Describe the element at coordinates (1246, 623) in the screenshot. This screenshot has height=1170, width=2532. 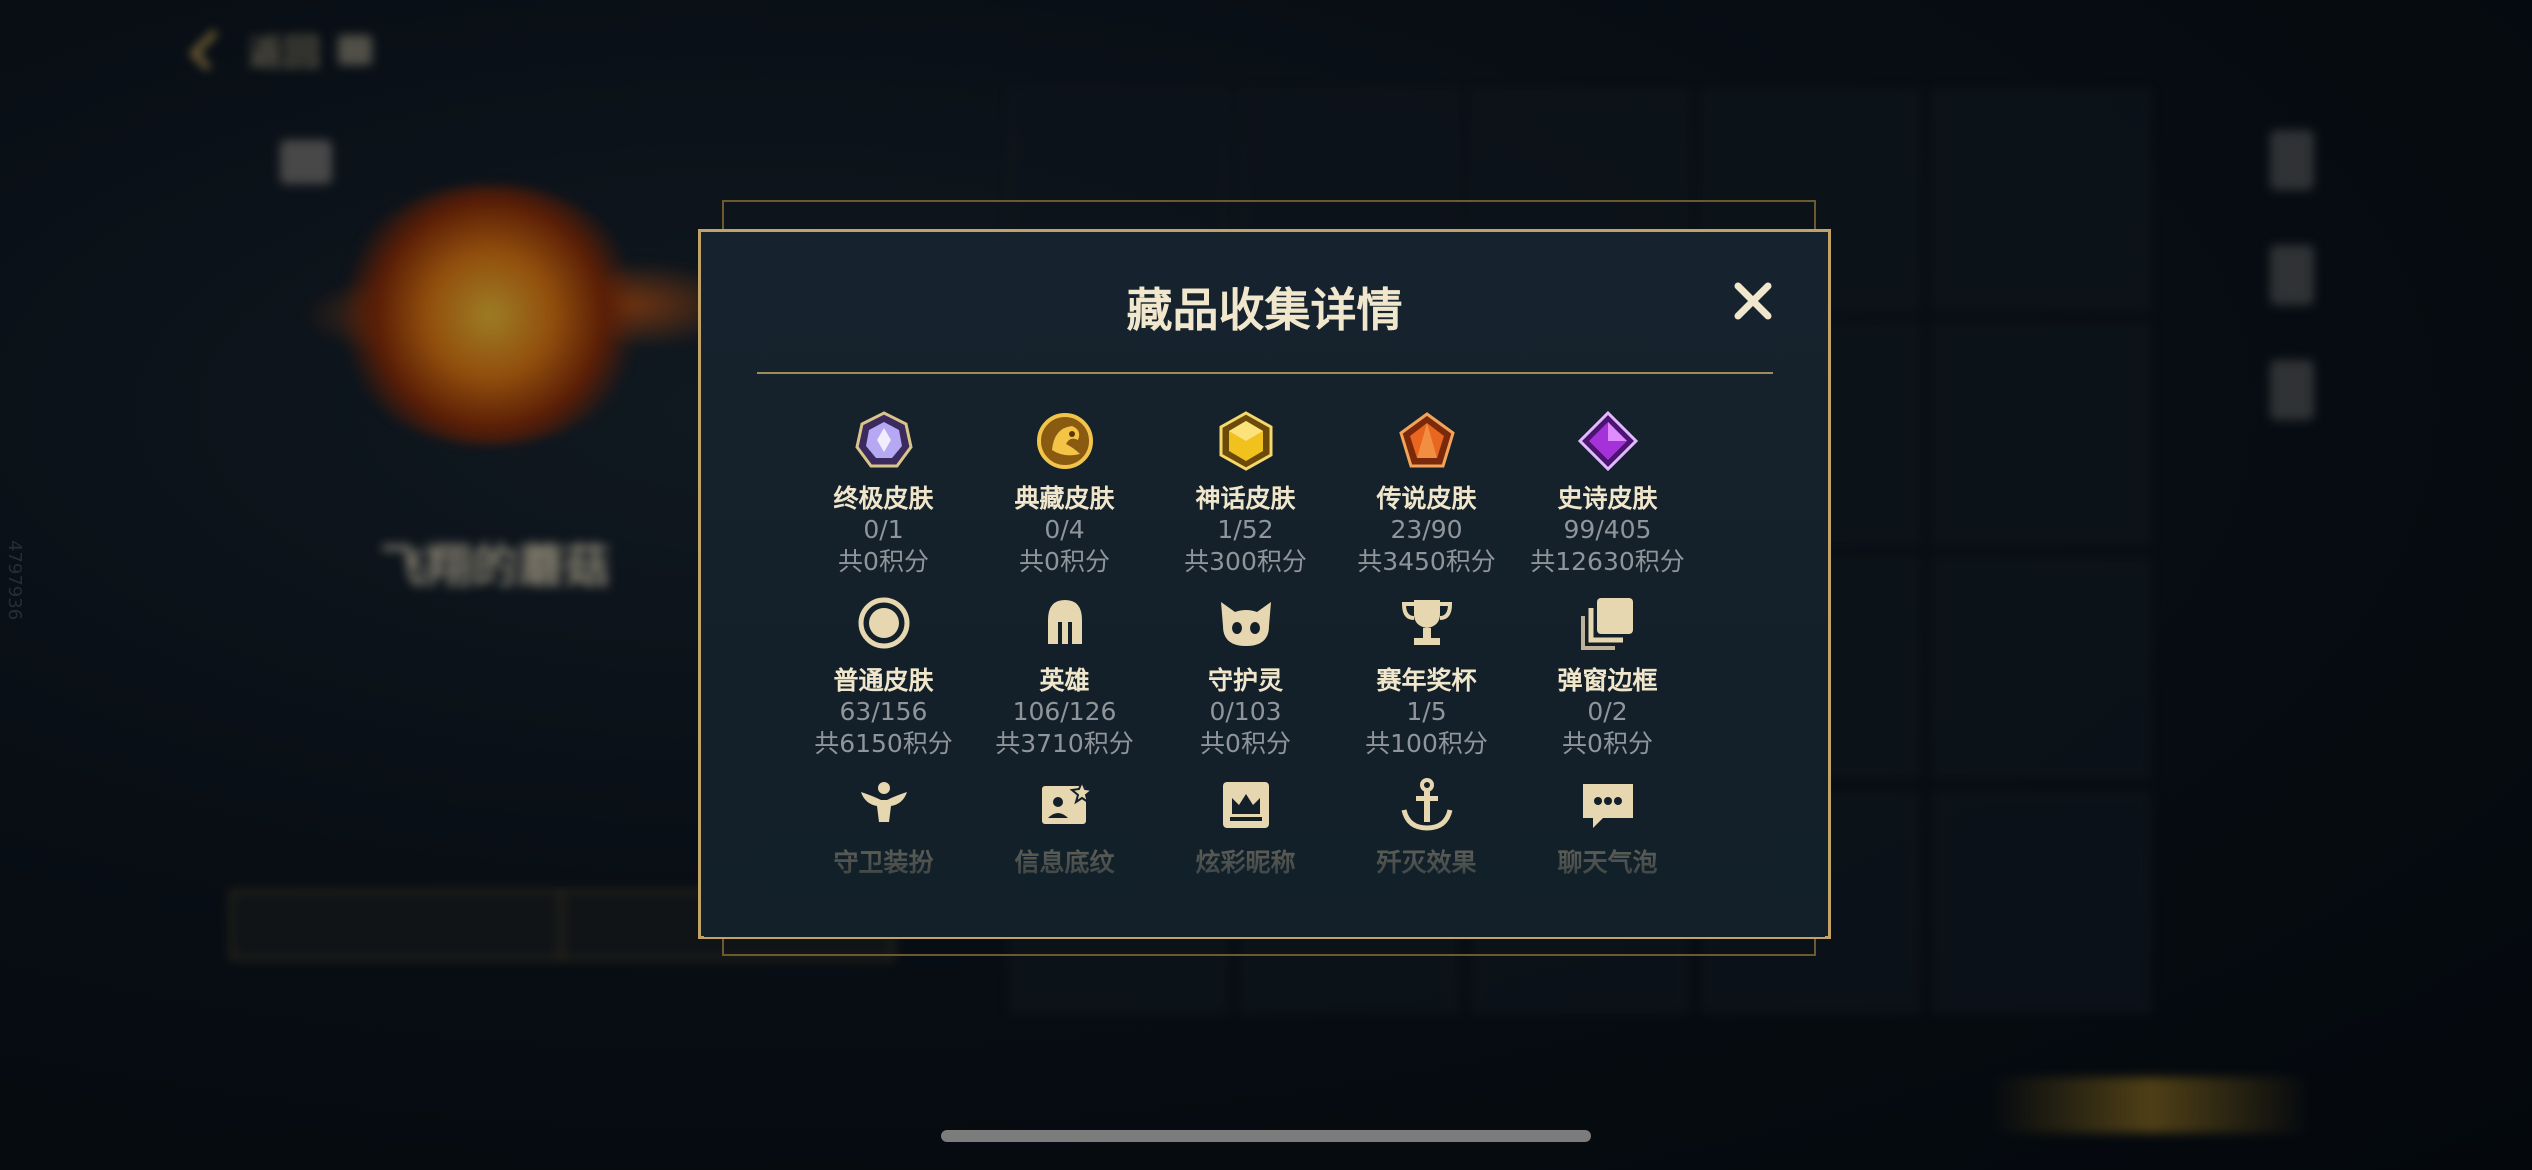
I see `guardian-spirit-icon` at that location.